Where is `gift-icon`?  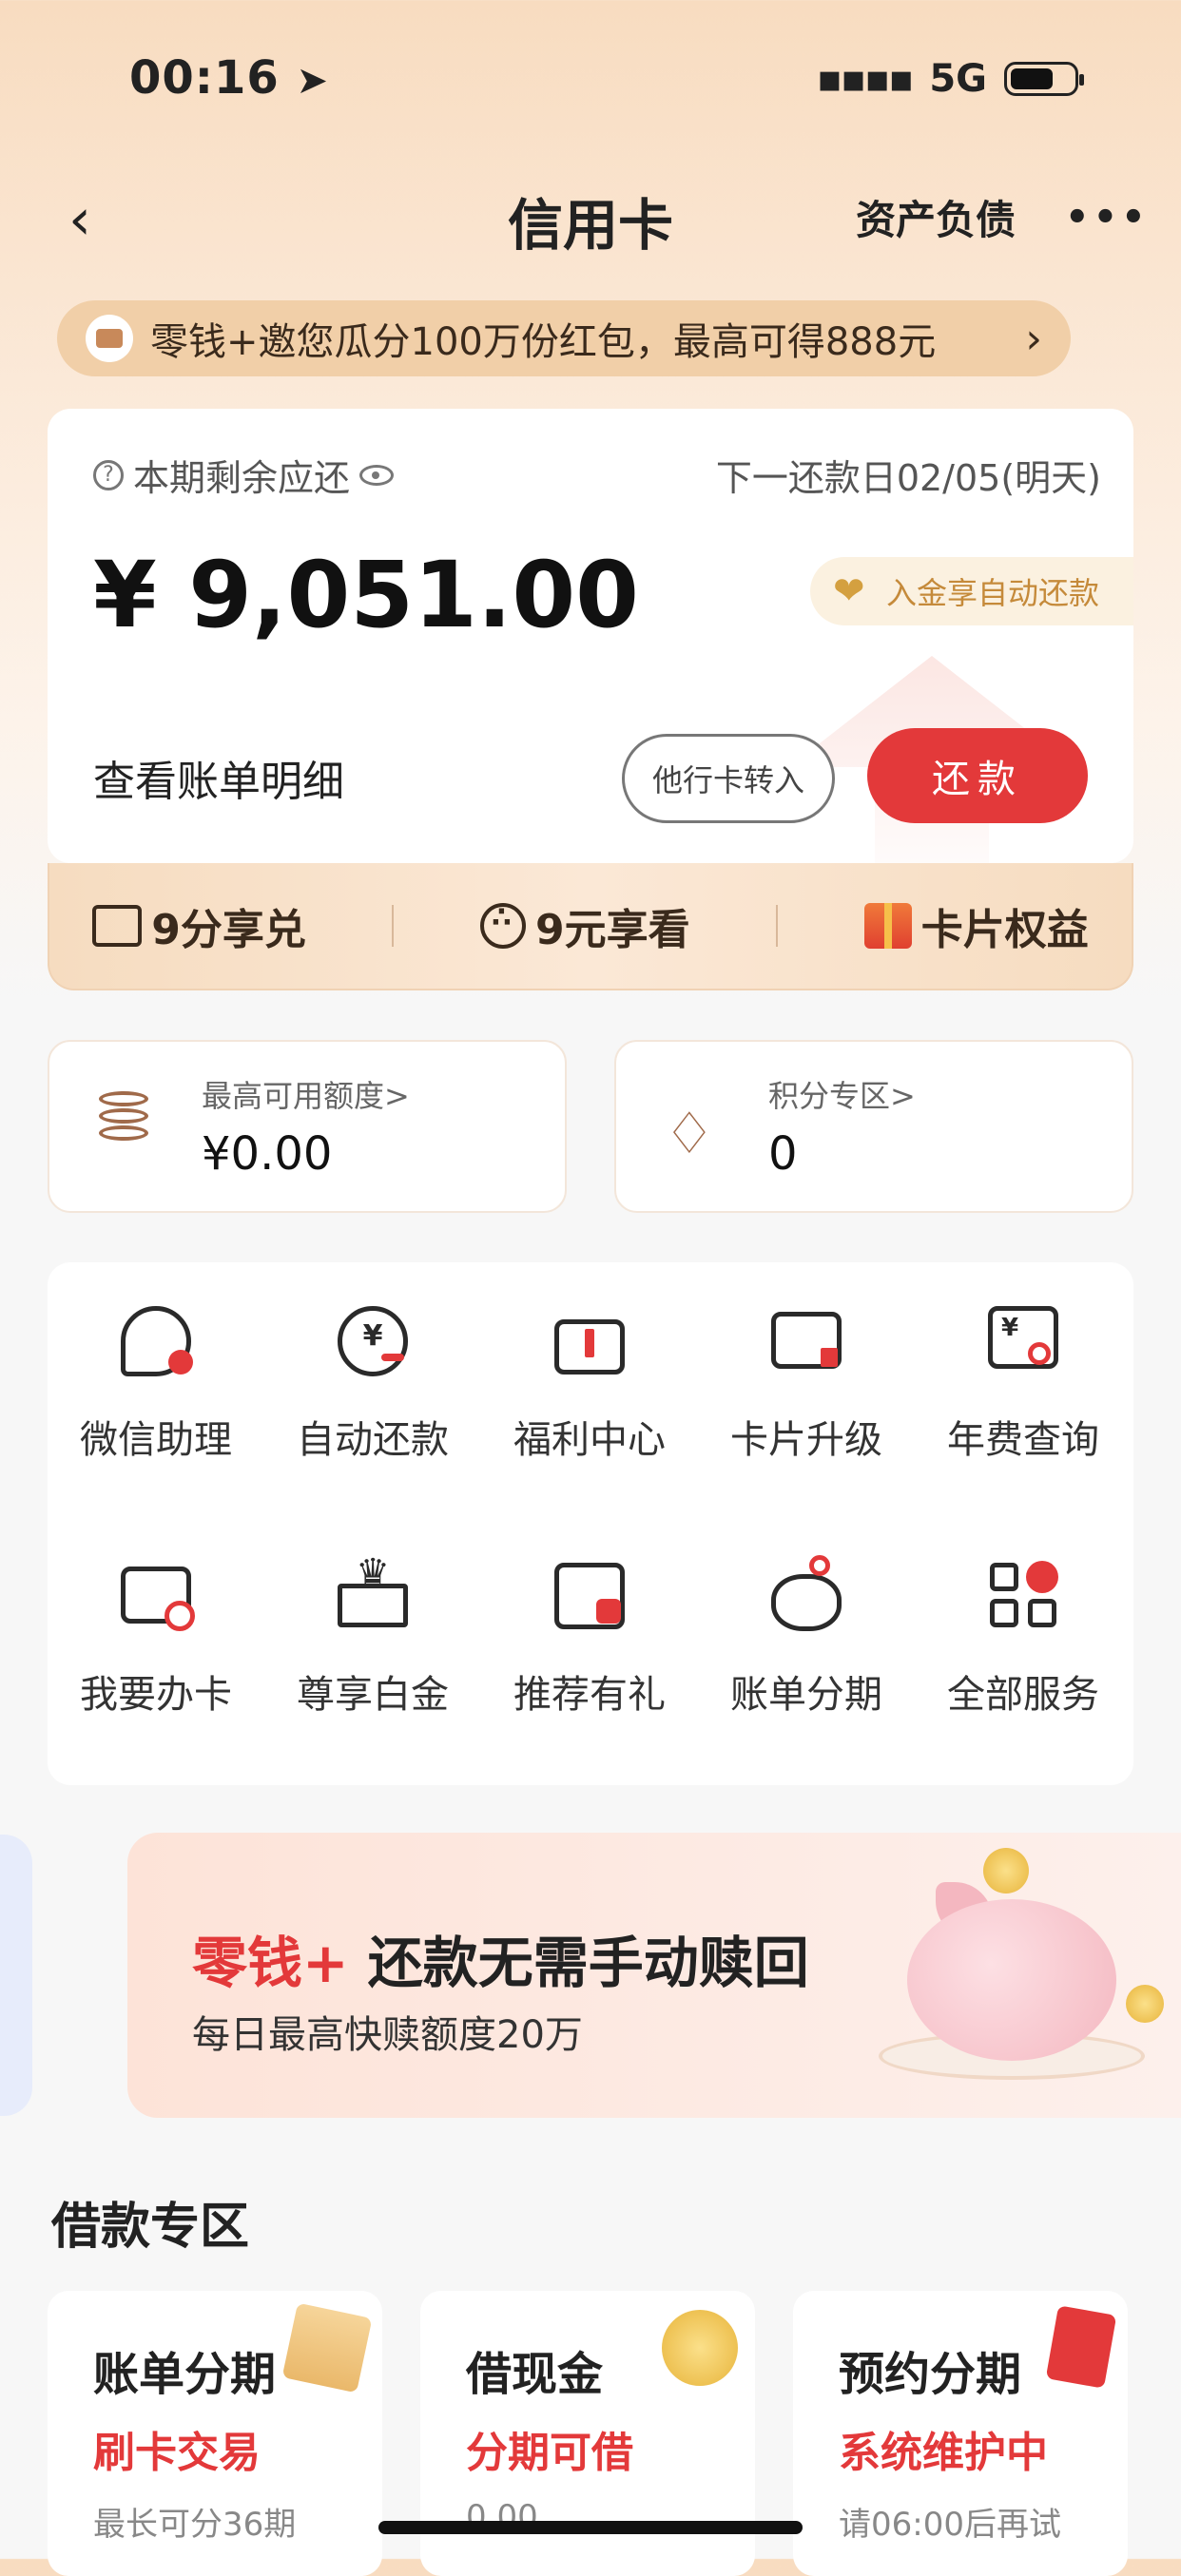 gift-icon is located at coordinates (589, 1341).